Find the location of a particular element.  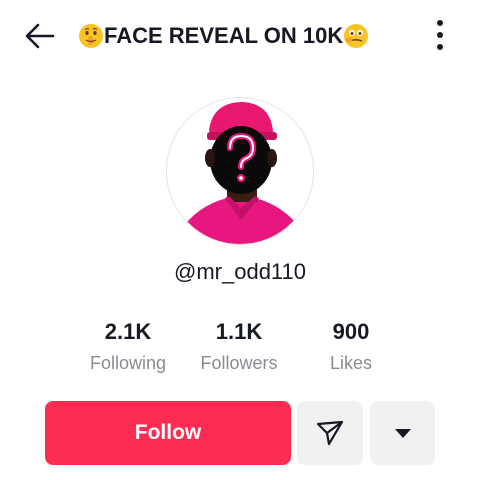

message-button is located at coordinates (330, 433).